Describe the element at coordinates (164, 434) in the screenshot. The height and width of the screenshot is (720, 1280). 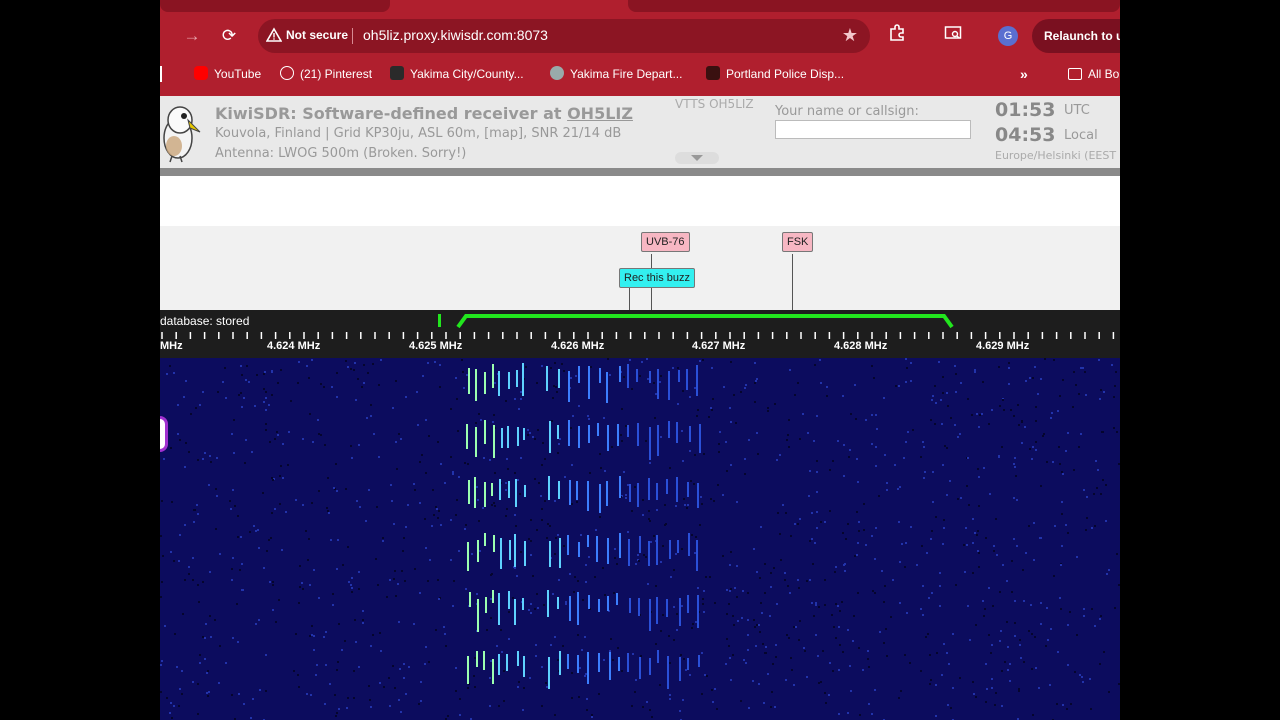
I see `side-panel-handle` at that location.